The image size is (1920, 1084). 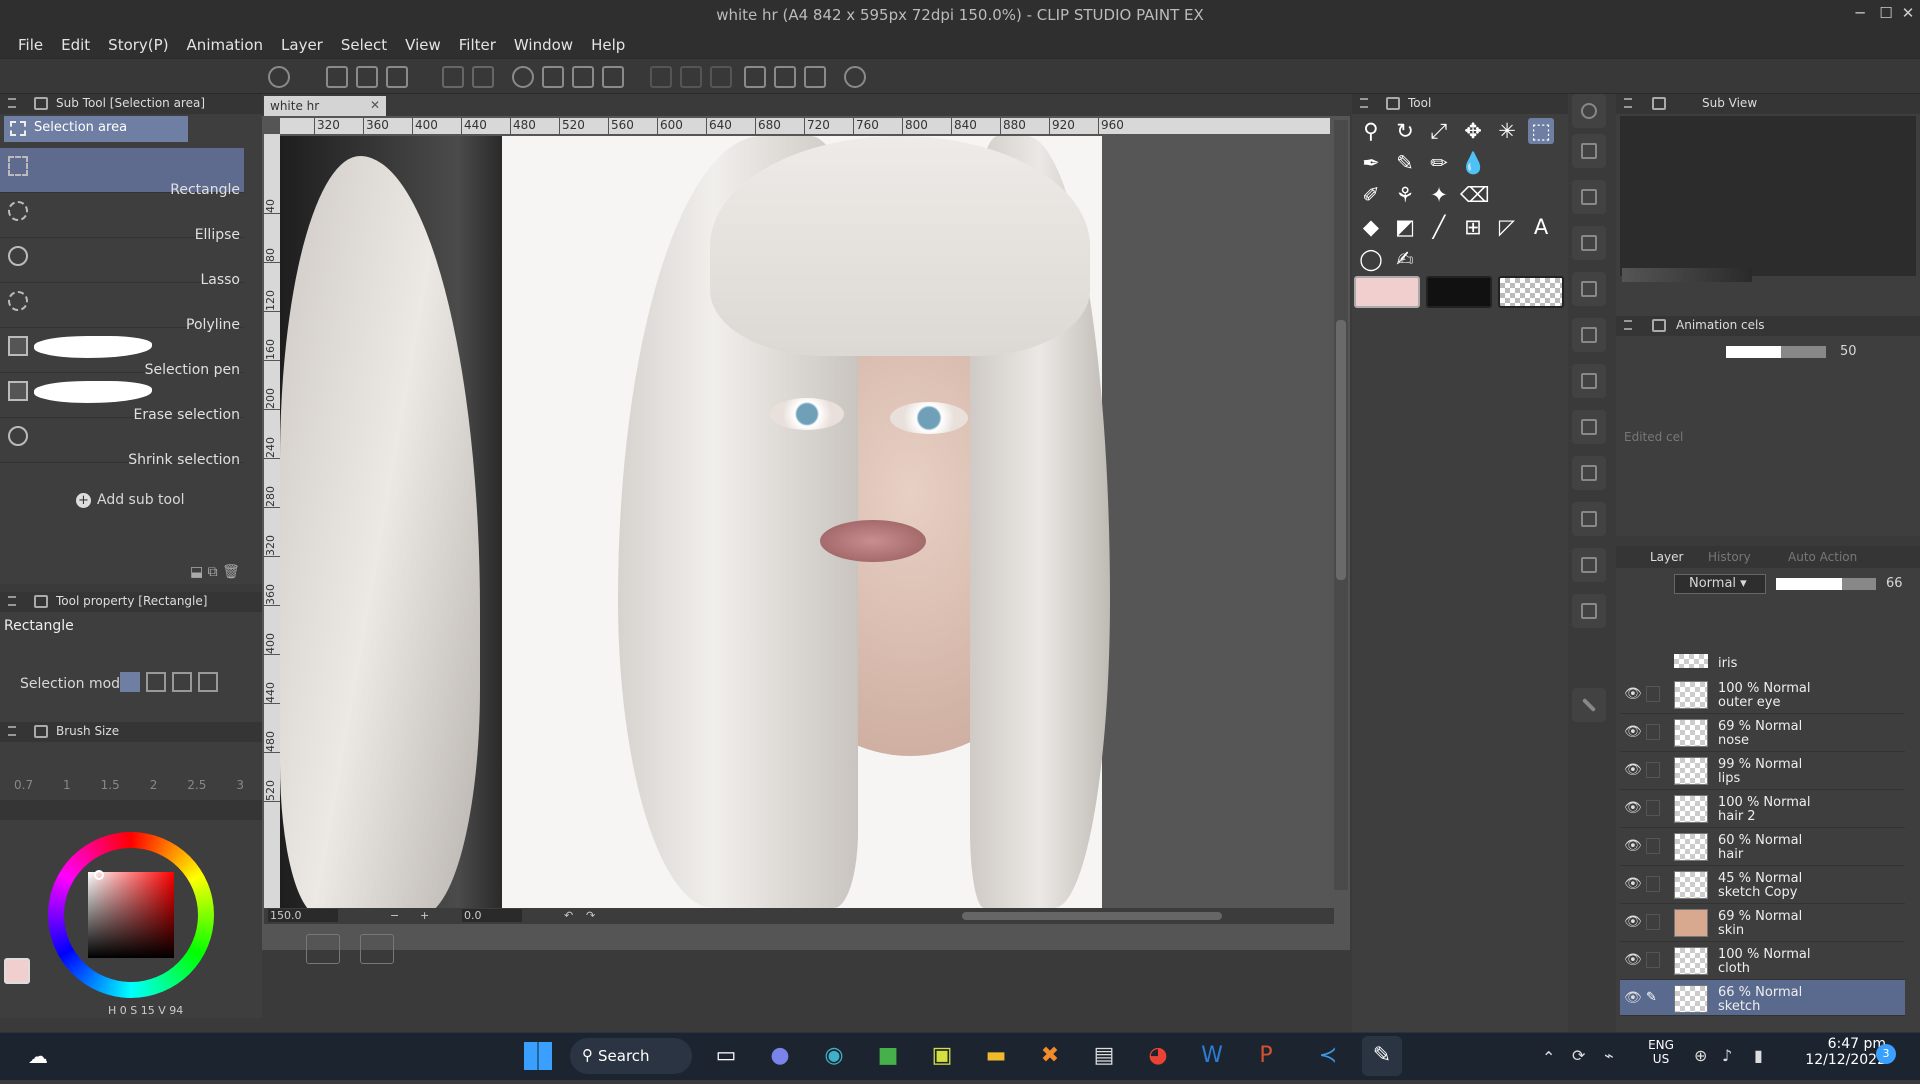 I want to click on move-layer-tool-icon: ✥, so click(x=1473, y=131).